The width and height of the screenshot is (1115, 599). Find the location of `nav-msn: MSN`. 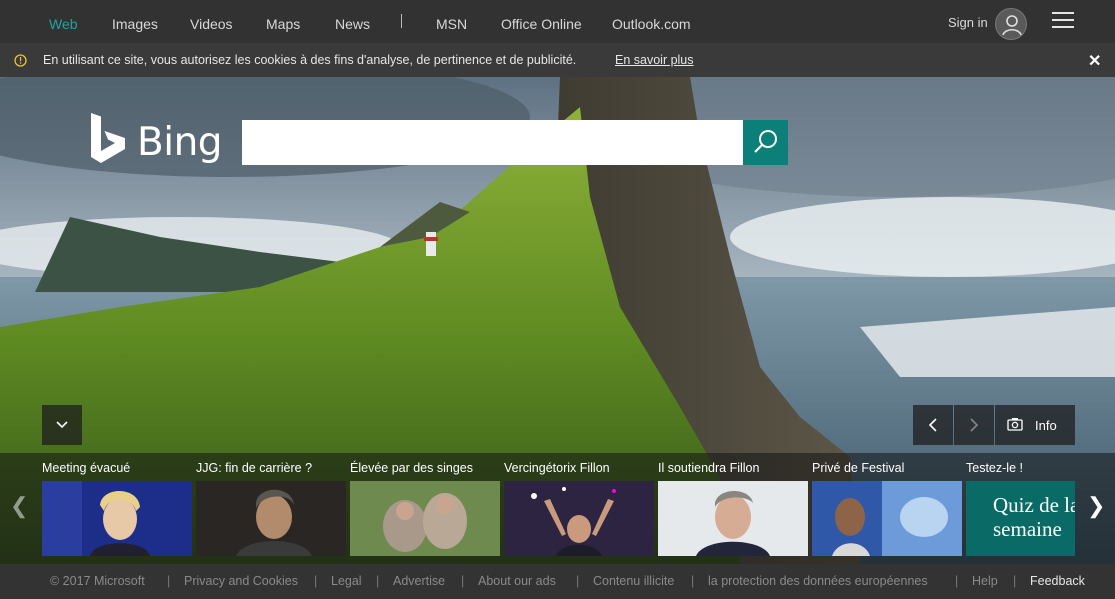

nav-msn: MSN is located at coordinates (451, 24).